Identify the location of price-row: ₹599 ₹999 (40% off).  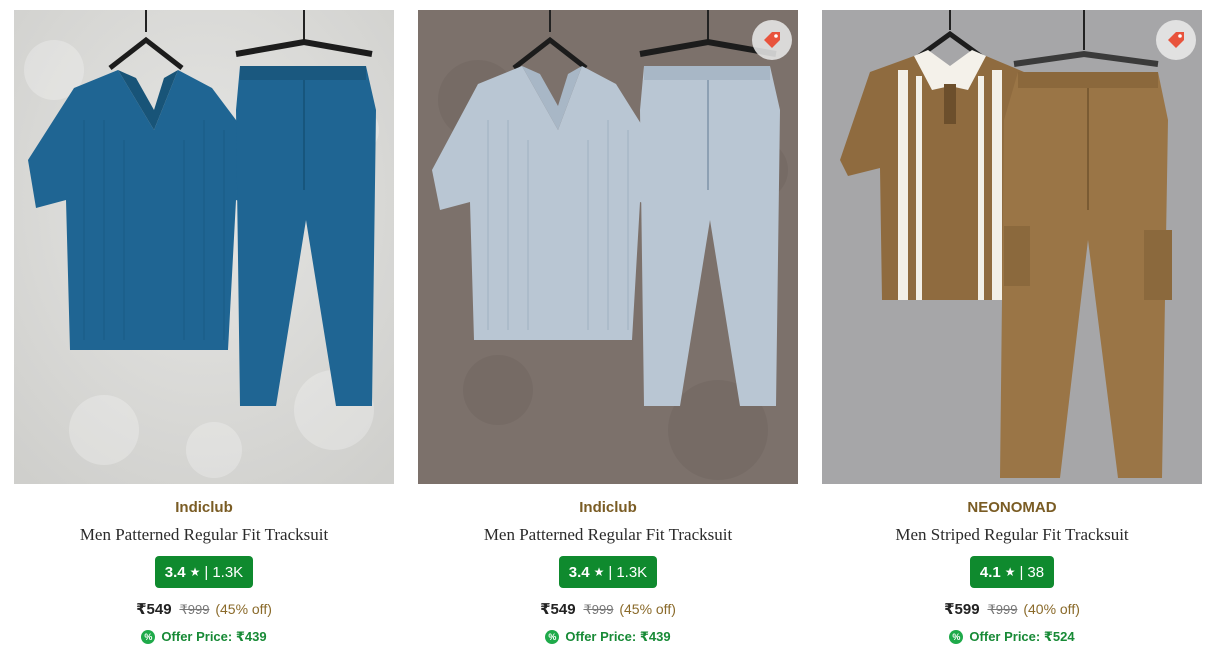
(1012, 609).